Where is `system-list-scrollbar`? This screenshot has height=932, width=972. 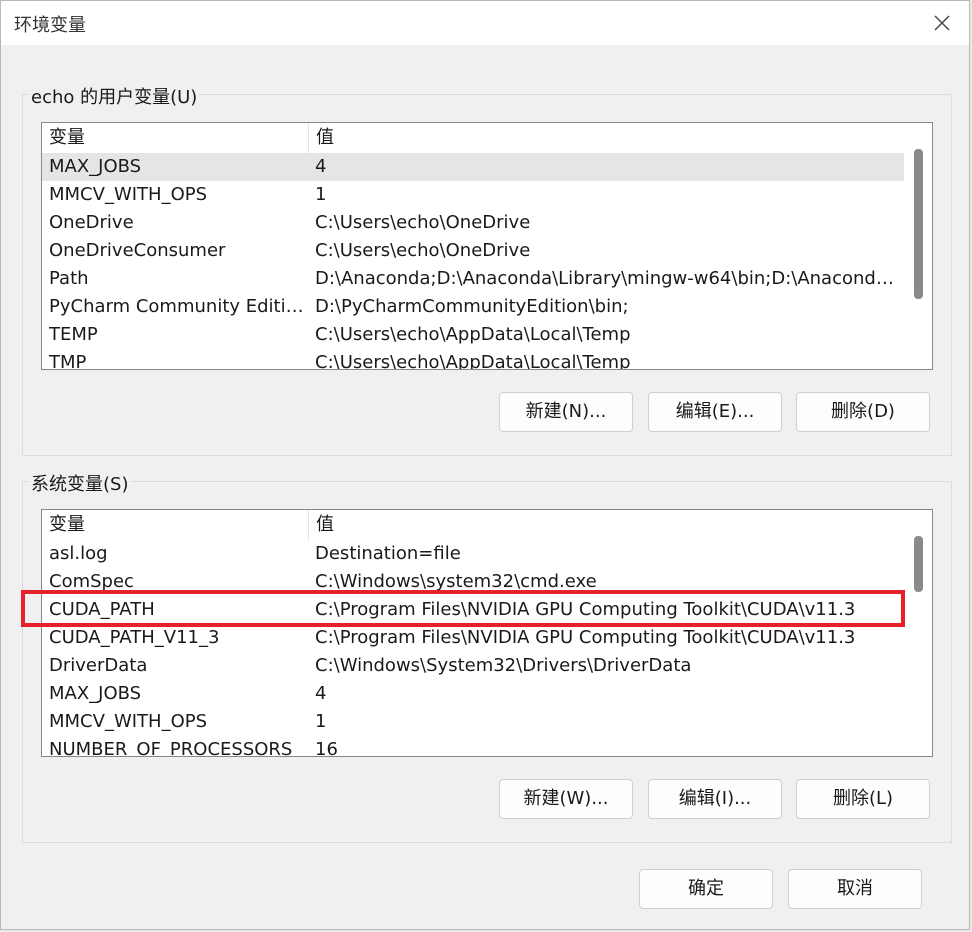
system-list-scrollbar is located at coordinates (918, 633).